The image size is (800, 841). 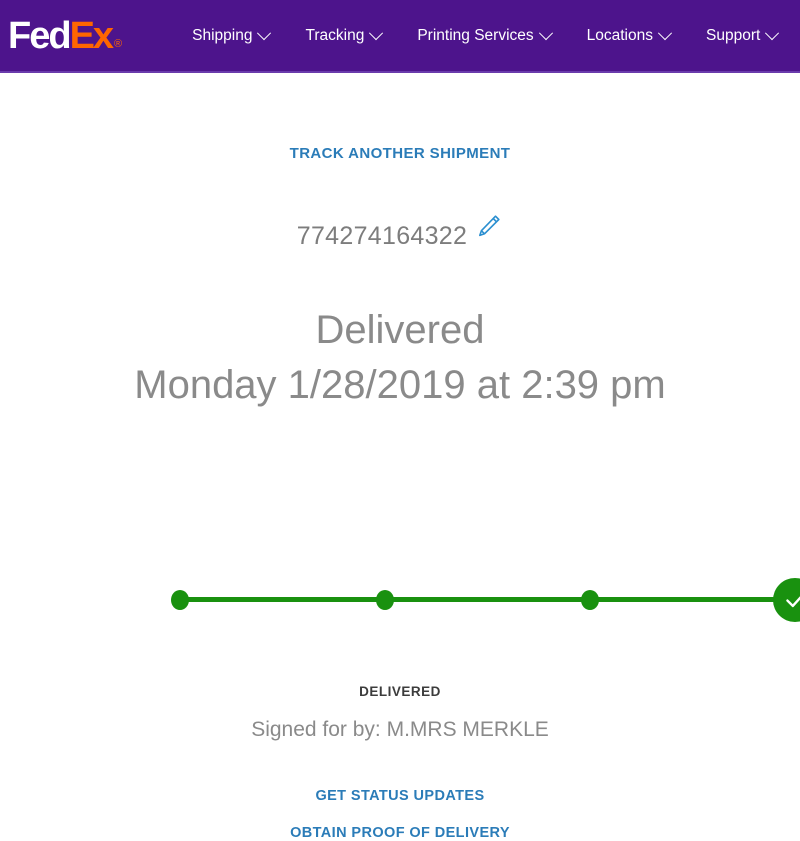 I want to click on tracking-number-value: 774274164322, so click(x=382, y=235).